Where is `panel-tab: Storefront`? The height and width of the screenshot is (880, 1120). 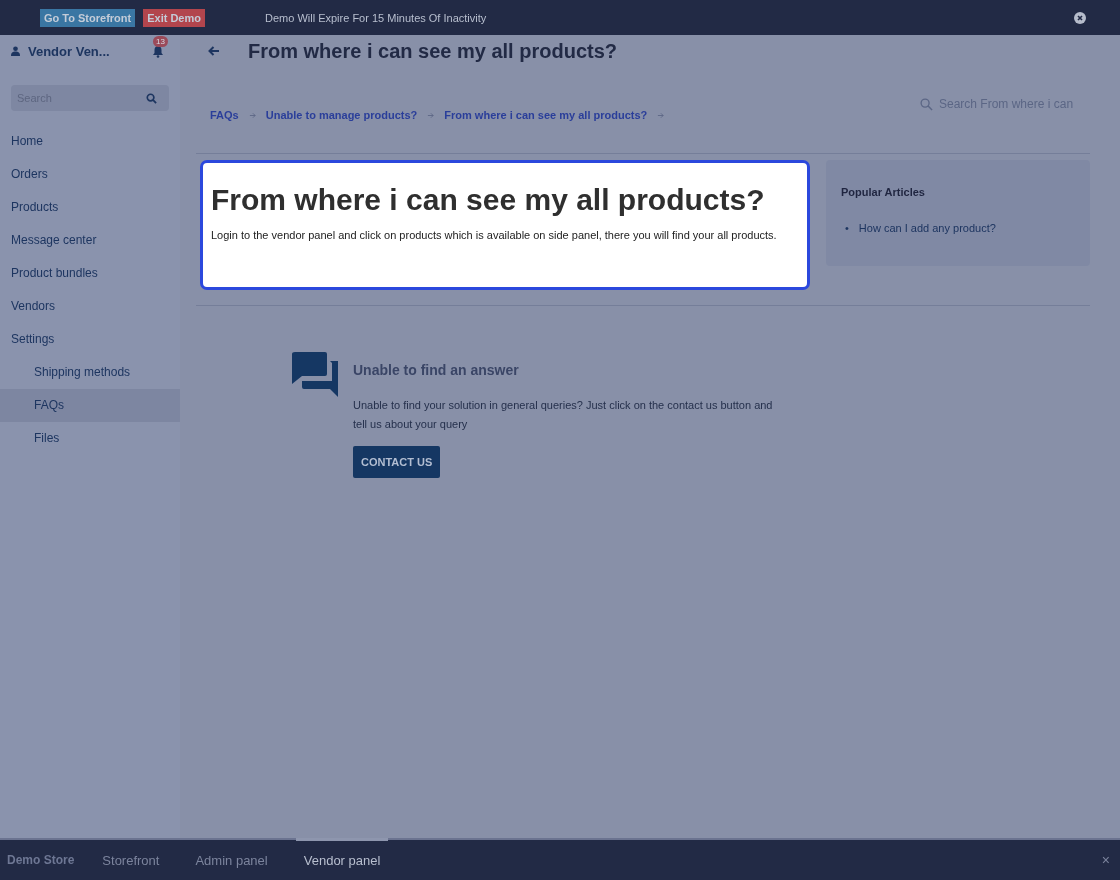 panel-tab: Storefront is located at coordinates (131, 858).